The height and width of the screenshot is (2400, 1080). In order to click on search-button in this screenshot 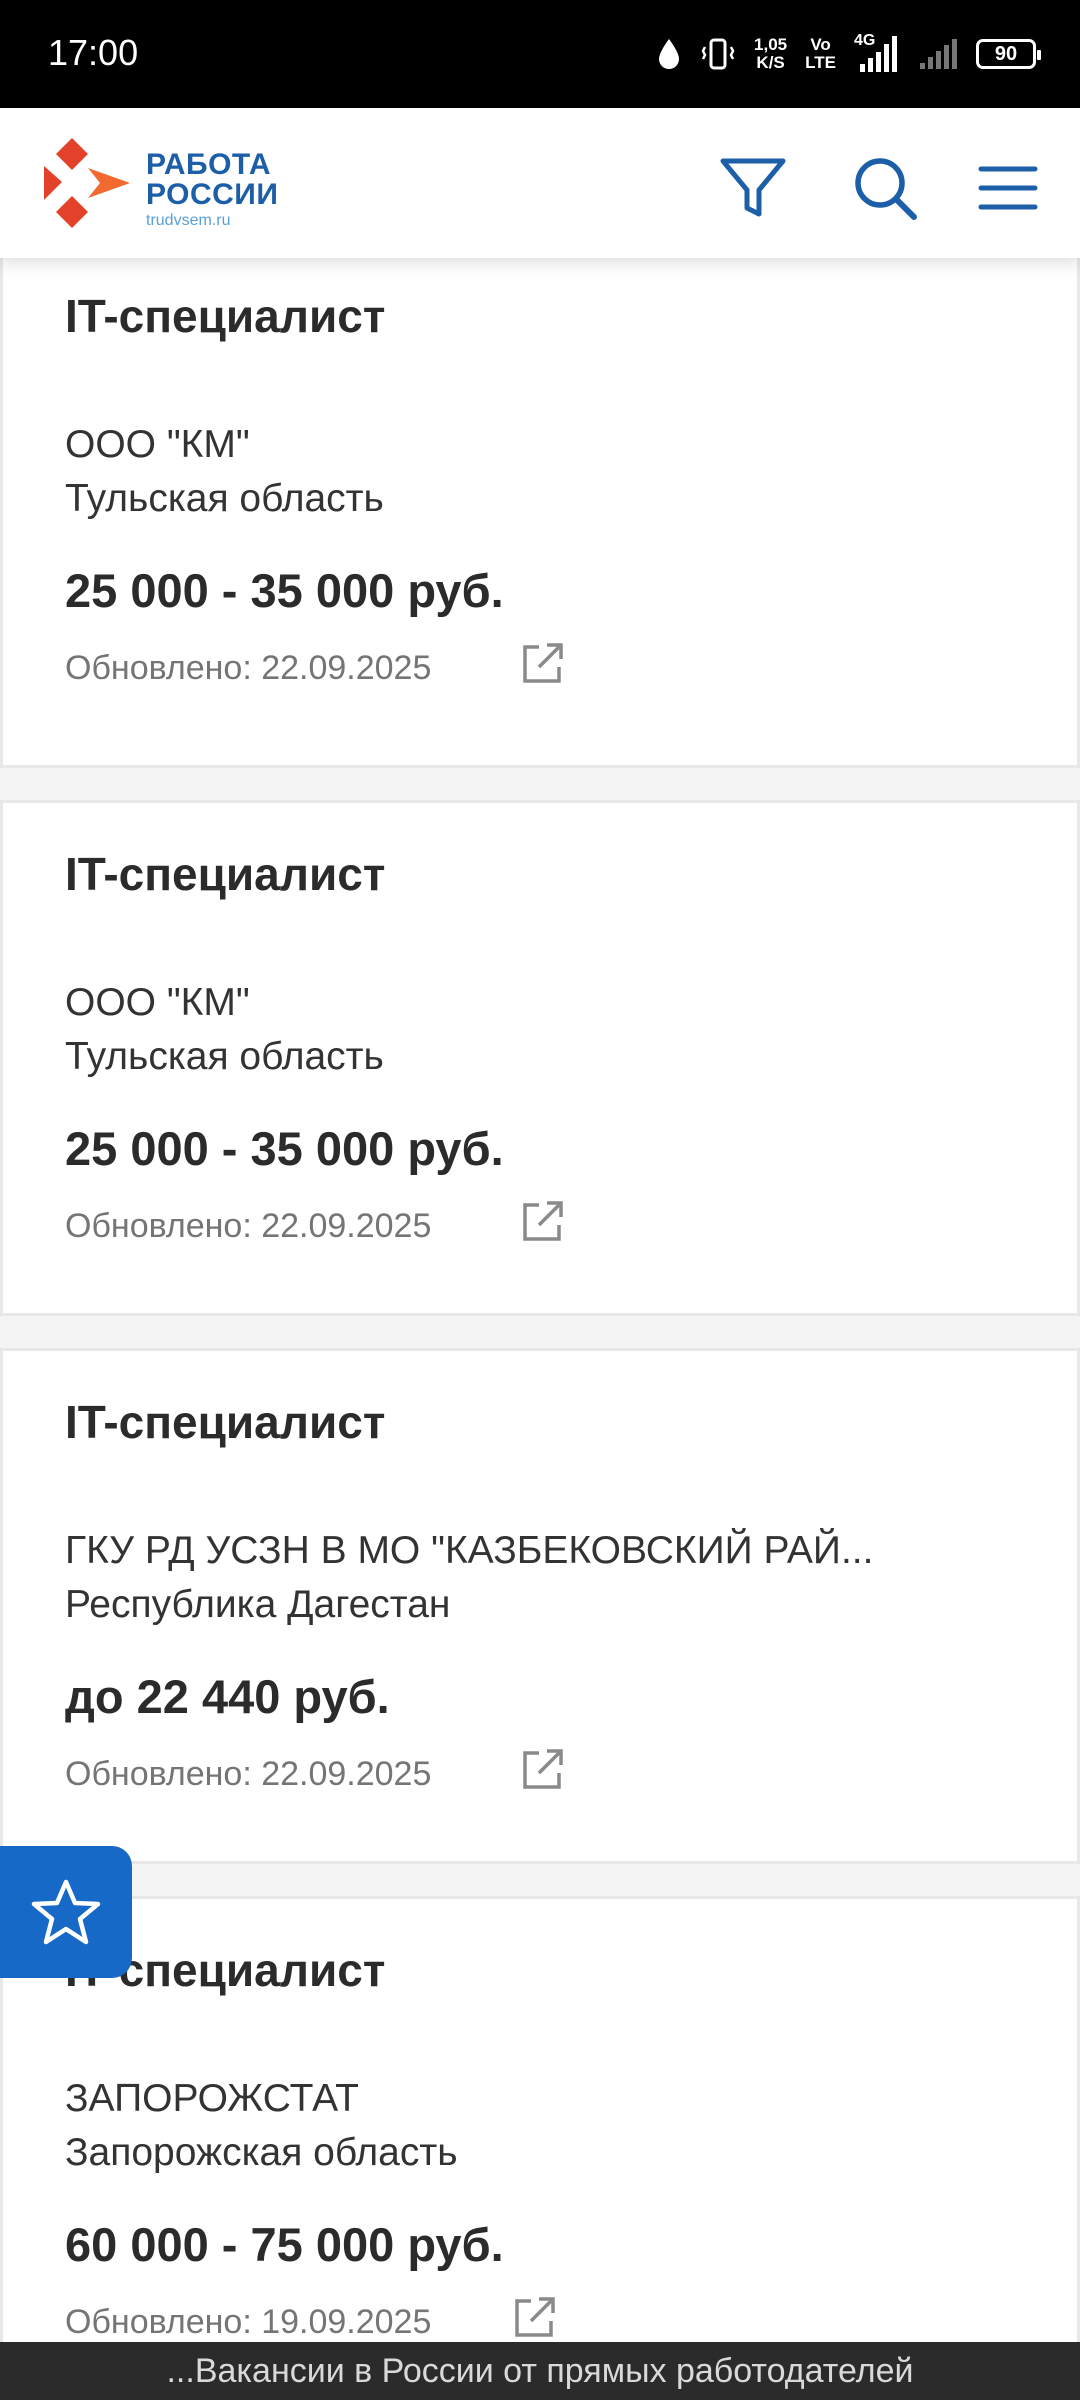, I will do `click(885, 188)`.